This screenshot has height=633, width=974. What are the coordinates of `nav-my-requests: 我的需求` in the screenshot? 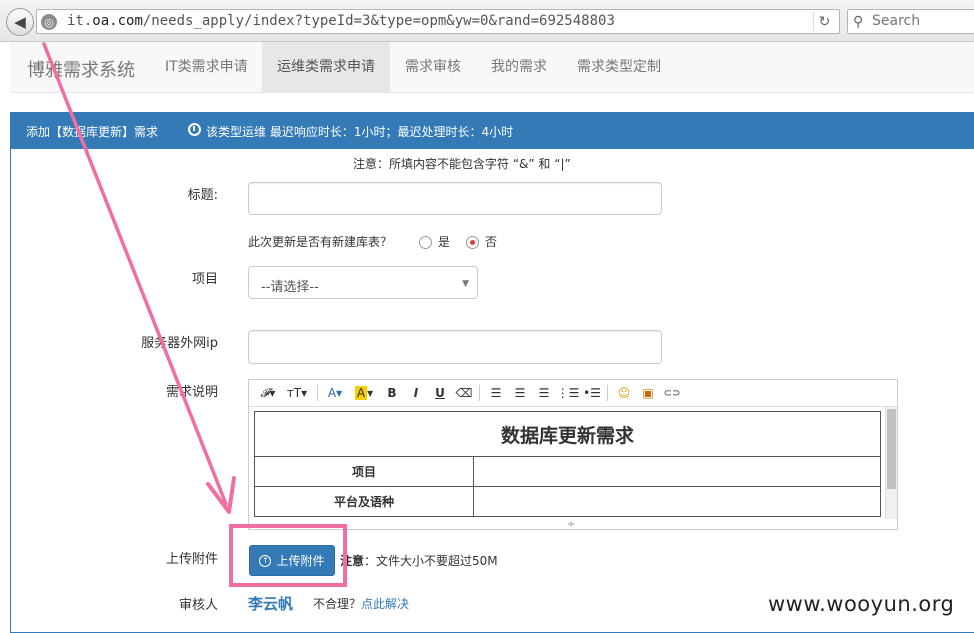 It's located at (519, 67).